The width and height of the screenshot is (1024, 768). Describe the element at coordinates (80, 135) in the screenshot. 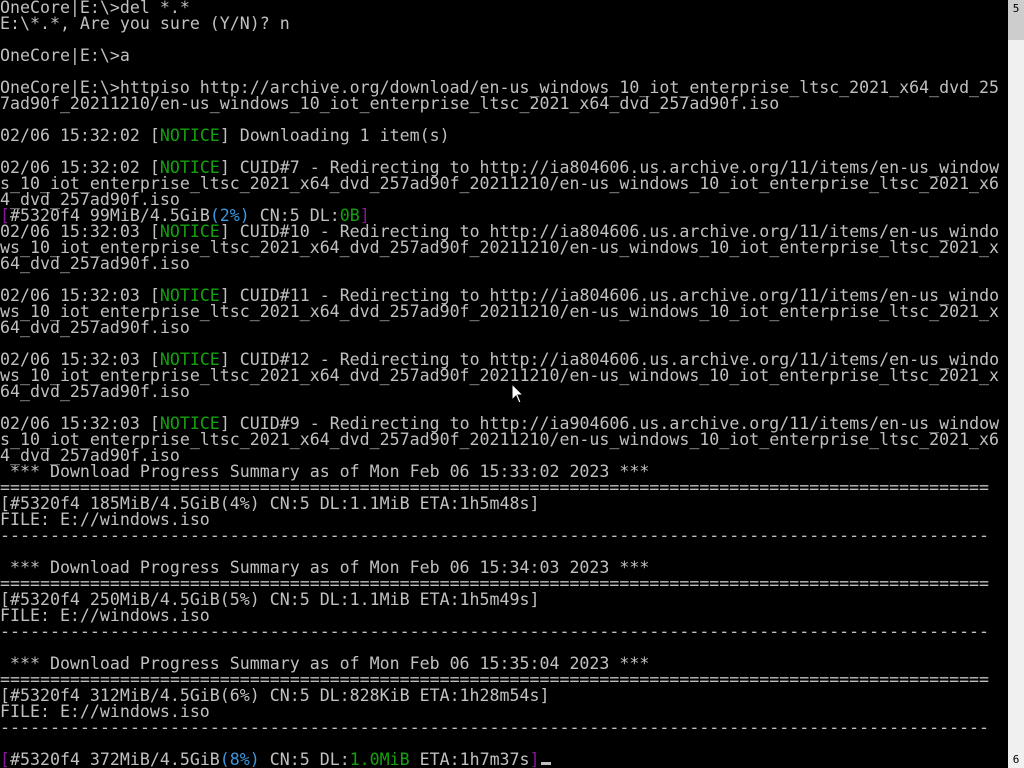

I see `console-text: 02/06 15:32:02 [` at that location.